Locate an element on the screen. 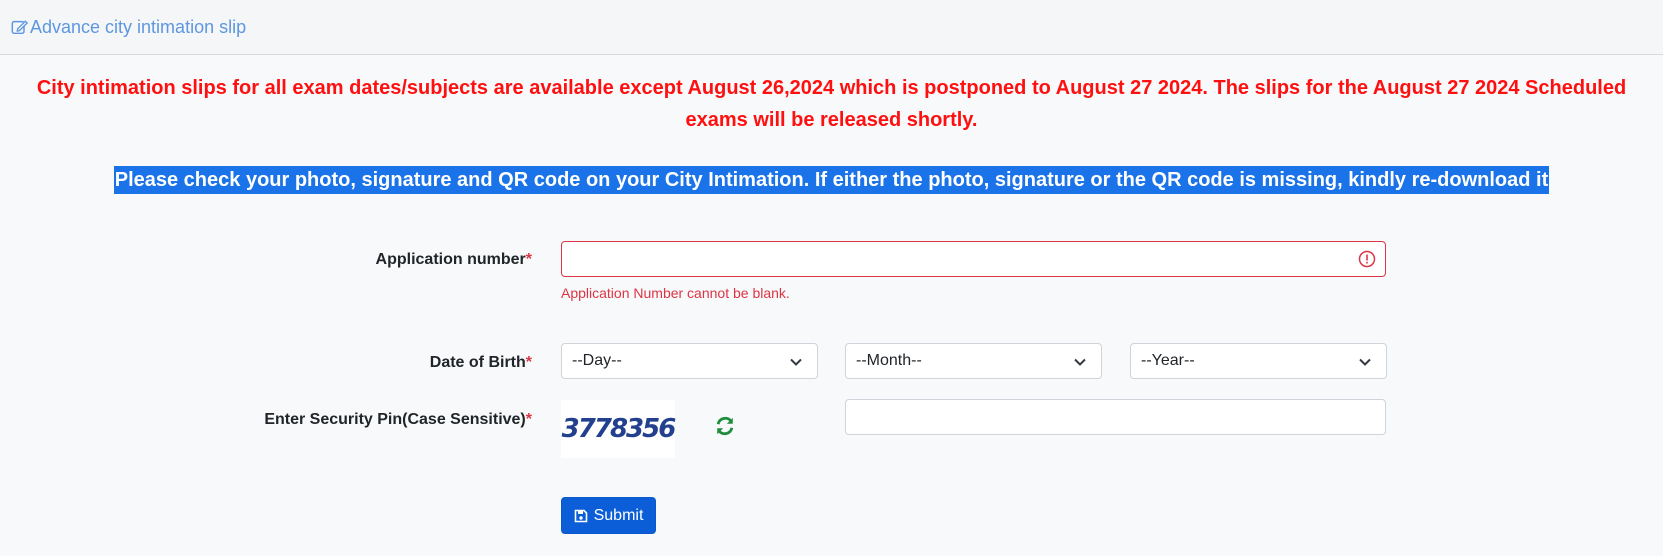  application-number-label: Application number* is located at coordinates (453, 259).